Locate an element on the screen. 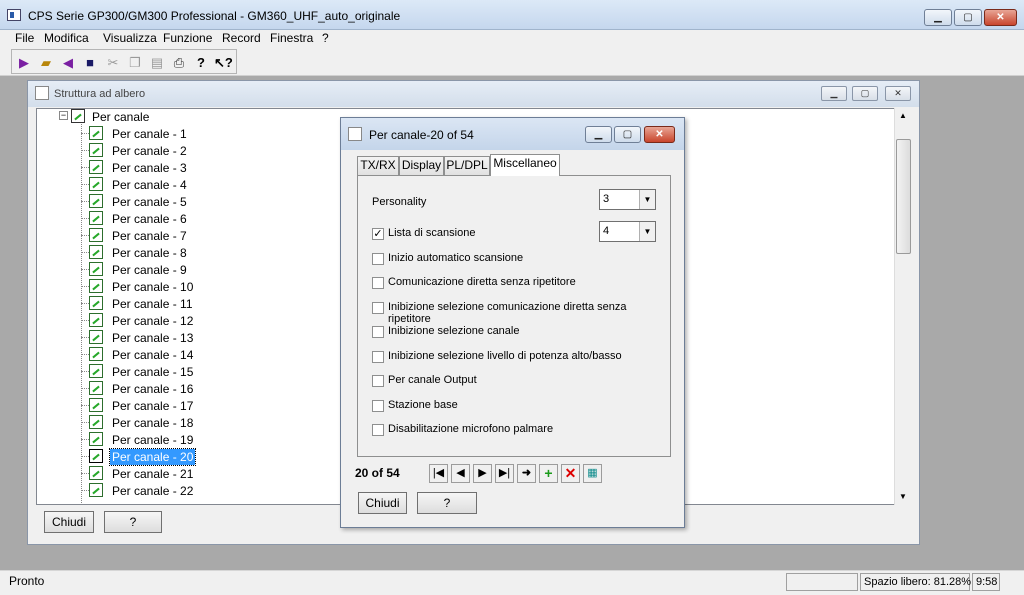  goto-icon: ➜ is located at coordinates (526, 473).